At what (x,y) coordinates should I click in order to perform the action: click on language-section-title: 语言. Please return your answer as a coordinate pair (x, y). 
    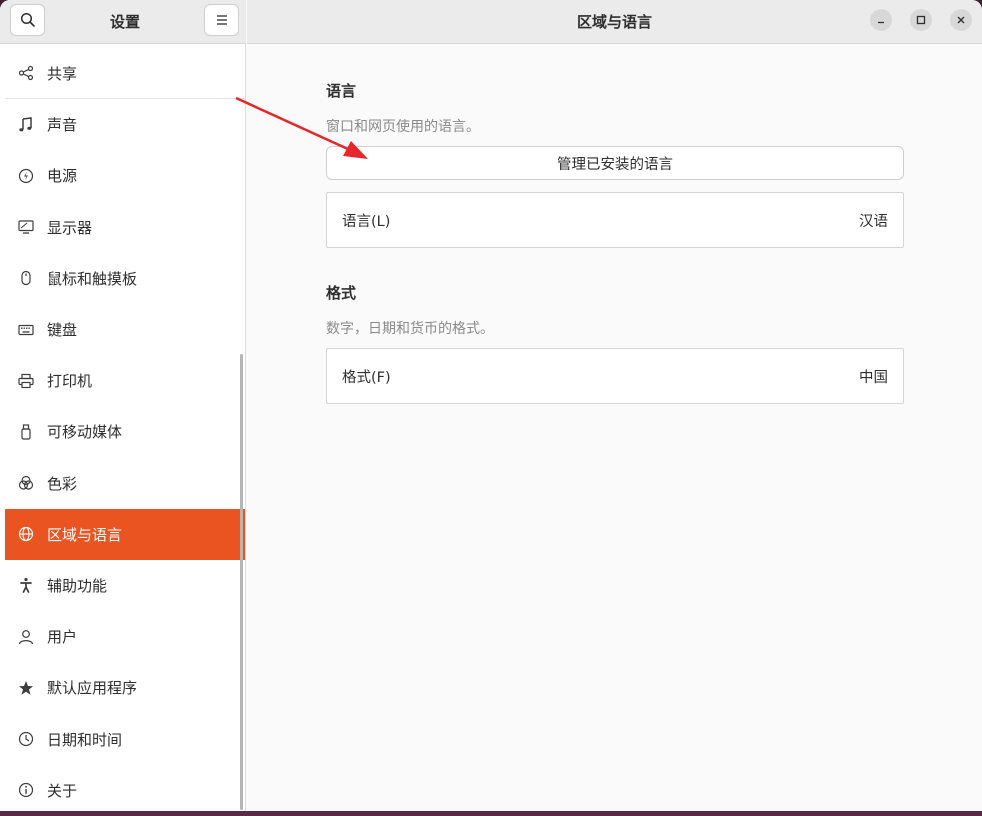
    Looking at the image, I should click on (341, 91).